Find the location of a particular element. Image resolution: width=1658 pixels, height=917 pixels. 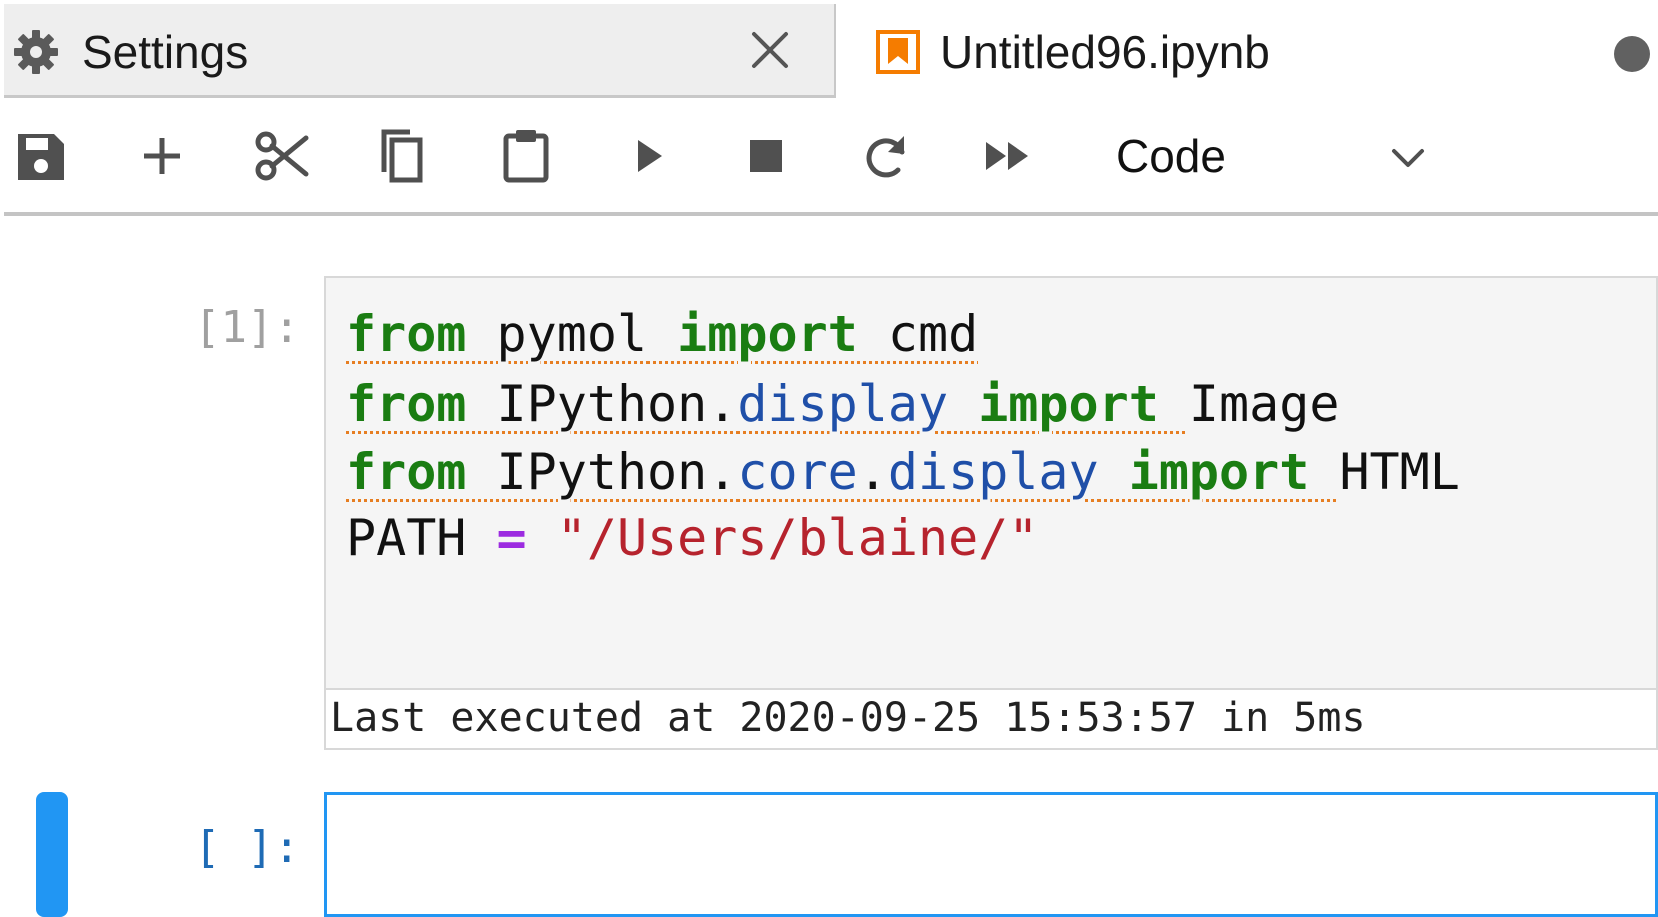

restart-icon is located at coordinates (886, 156).